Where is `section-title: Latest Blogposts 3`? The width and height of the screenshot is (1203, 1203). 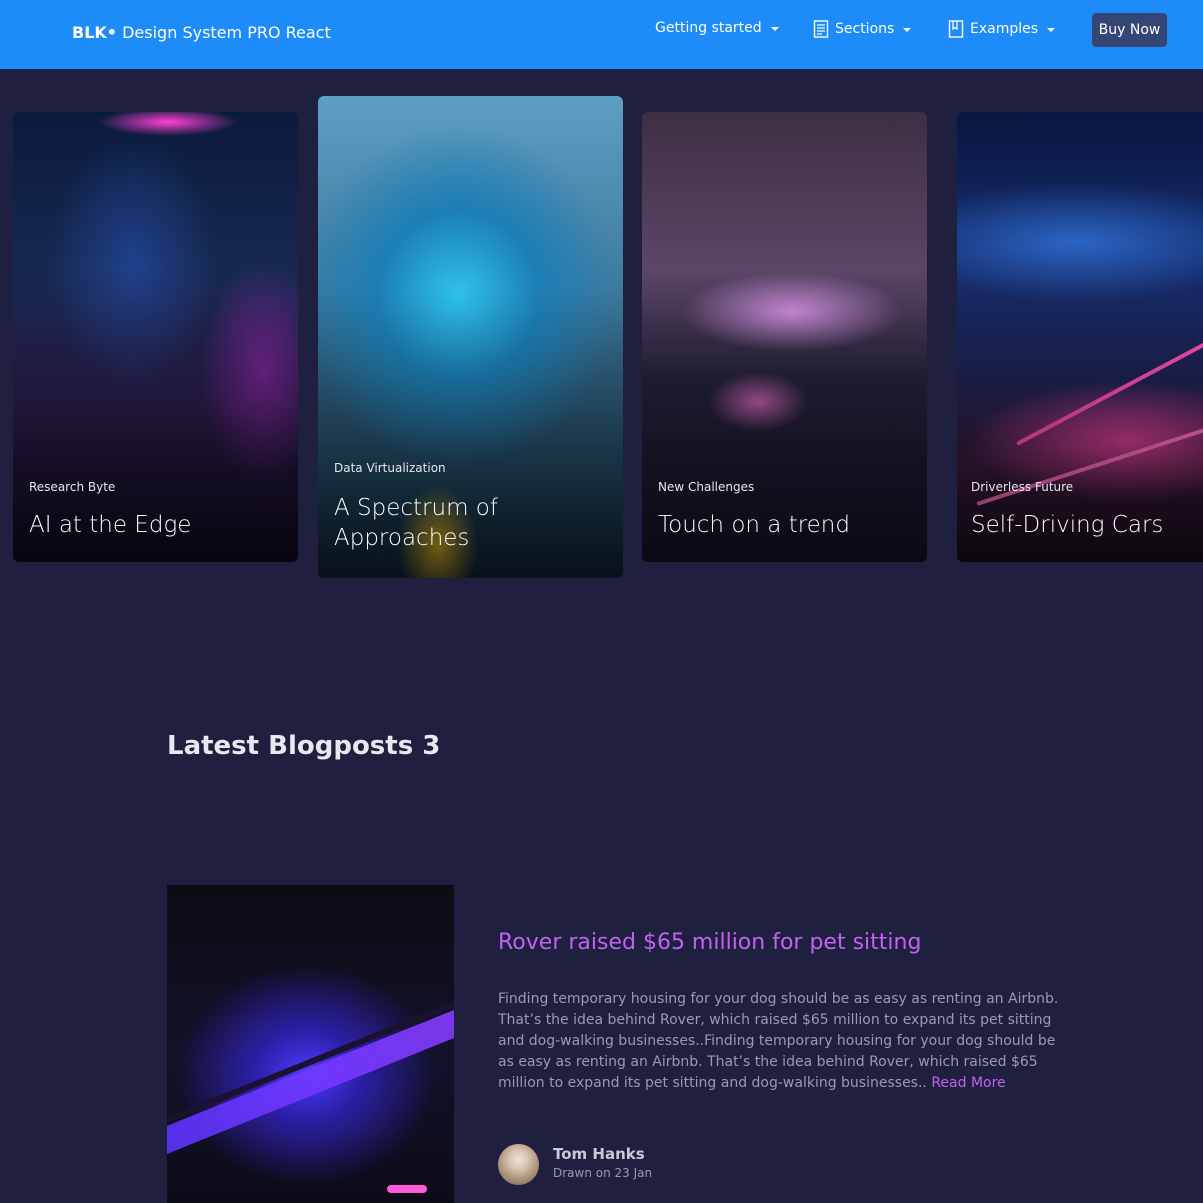 section-title: Latest Blogposts 3 is located at coordinates (304, 746).